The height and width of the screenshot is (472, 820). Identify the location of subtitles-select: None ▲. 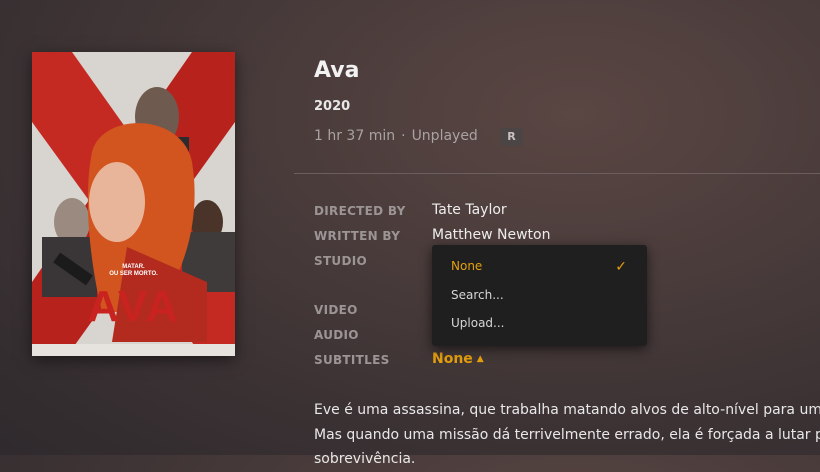
(458, 359).